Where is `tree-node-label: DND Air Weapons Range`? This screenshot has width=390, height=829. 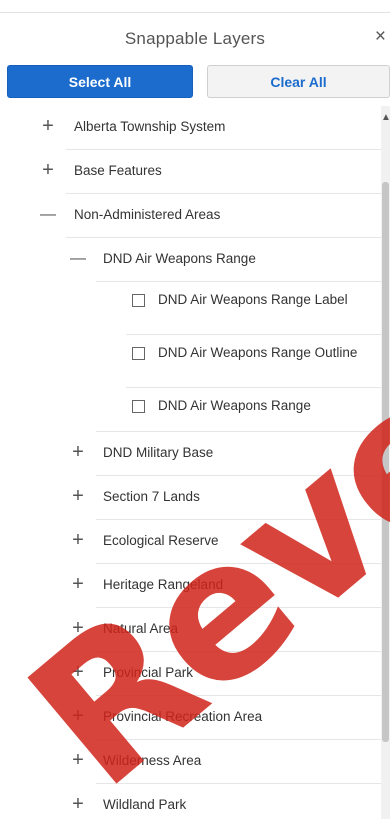 tree-node-label: DND Air Weapons Range is located at coordinates (179, 258).